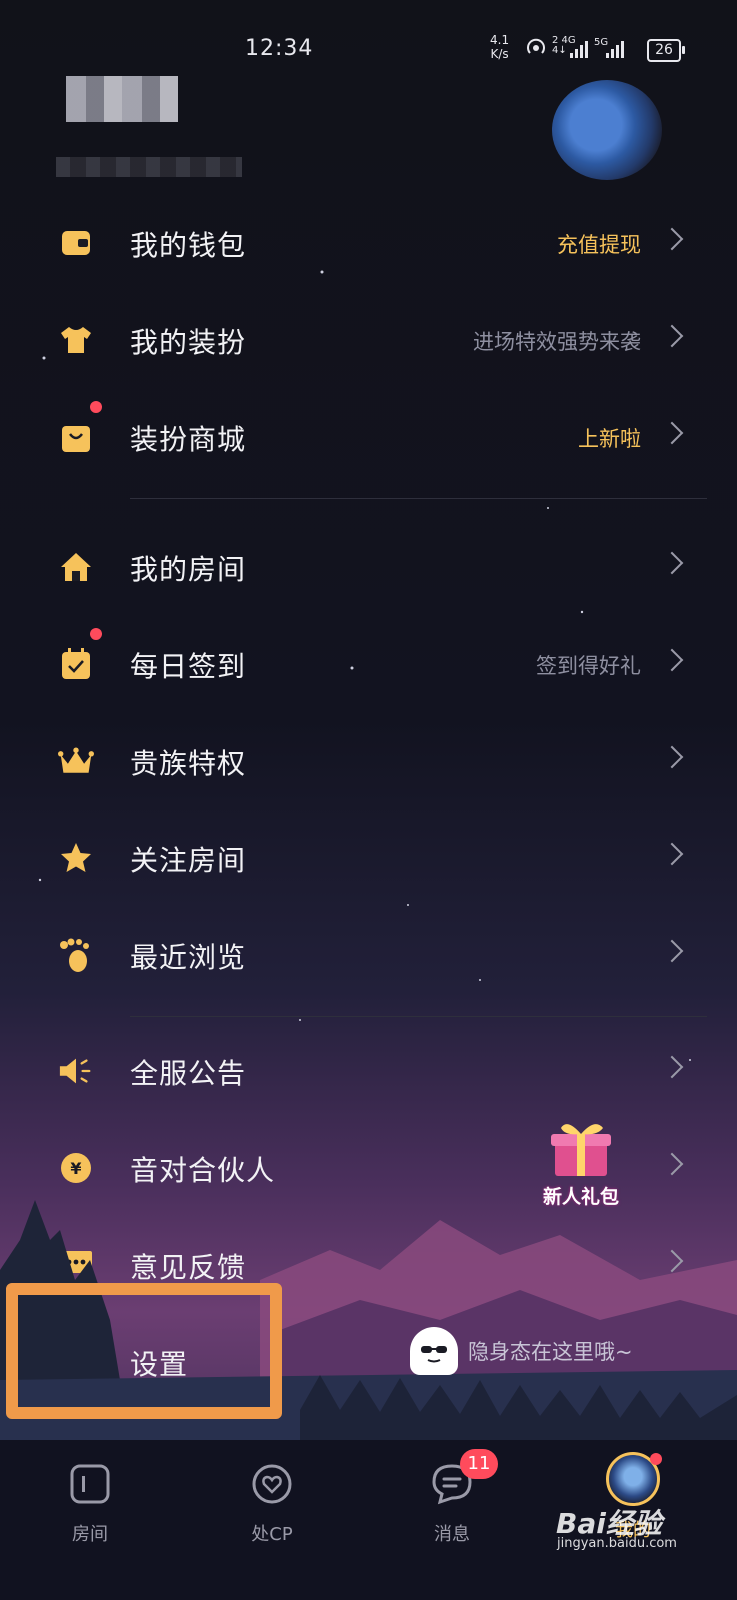 Image resolution: width=737 pixels, height=1600 pixels. I want to click on stealth-hint: 隐身态在这里哦~, so click(521, 1351).